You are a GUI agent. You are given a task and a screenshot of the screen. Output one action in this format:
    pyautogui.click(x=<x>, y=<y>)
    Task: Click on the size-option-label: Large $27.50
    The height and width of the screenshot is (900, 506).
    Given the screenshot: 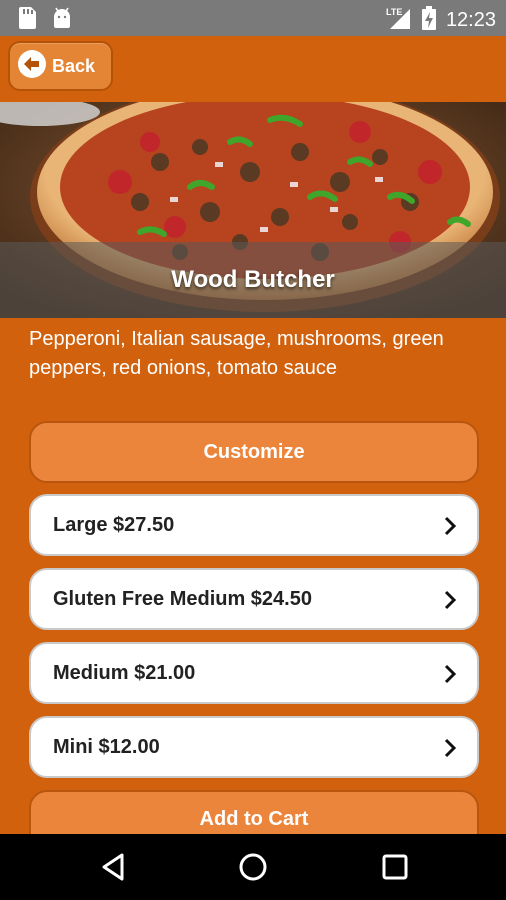 What is the action you would take?
    pyautogui.click(x=114, y=524)
    